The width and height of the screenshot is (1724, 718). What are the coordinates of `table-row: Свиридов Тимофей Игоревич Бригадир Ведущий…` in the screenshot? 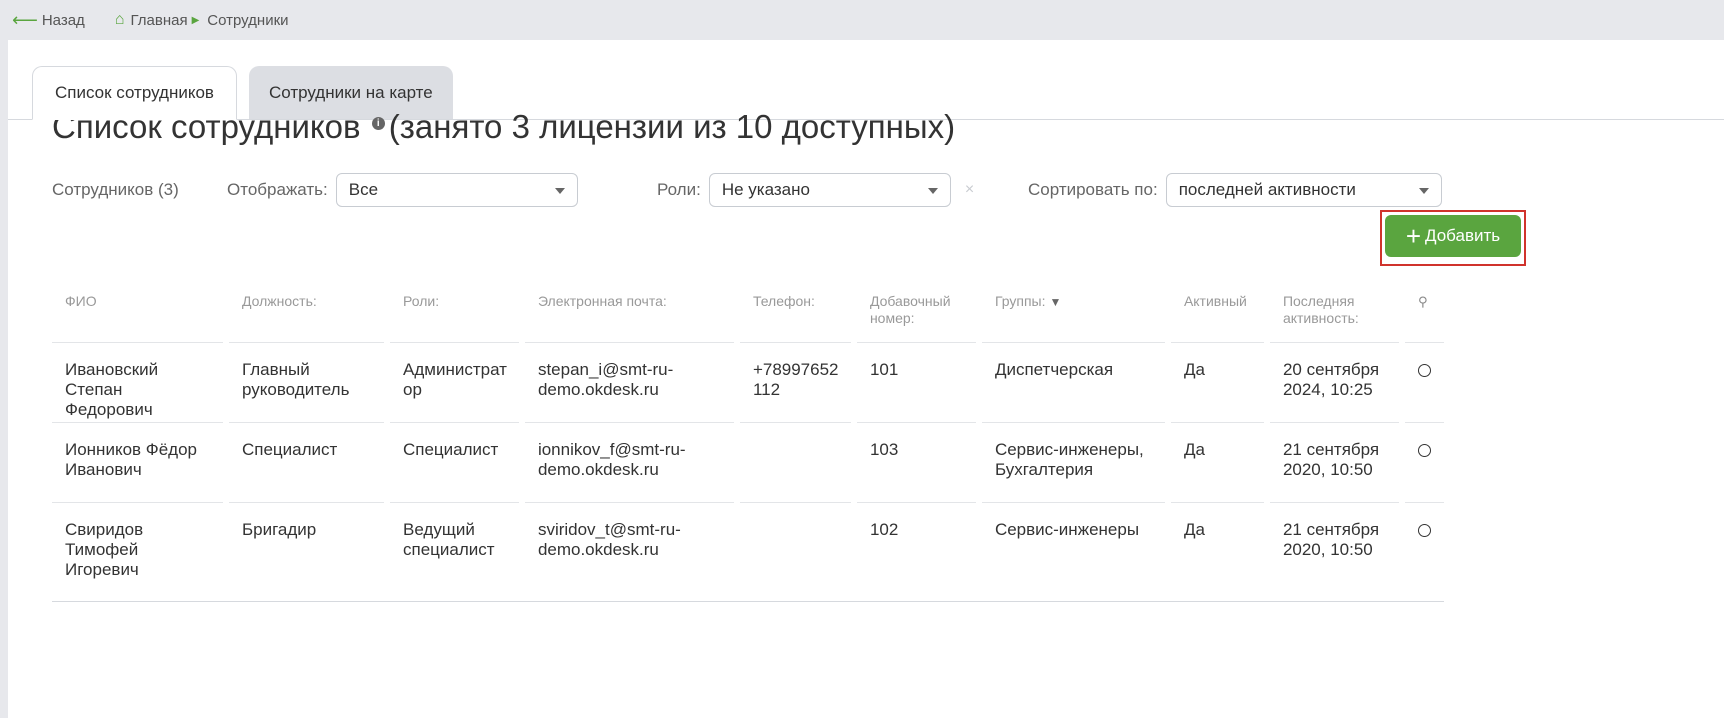 It's located at (748, 552).